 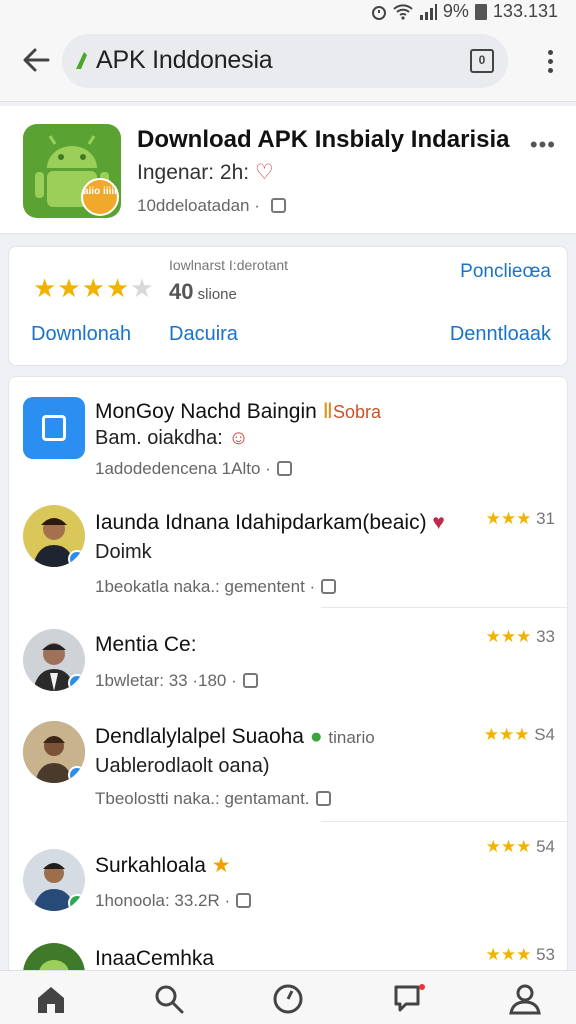 I want to click on item-meta-text: 1adodedencena 1Alto ·, so click(x=183, y=468).